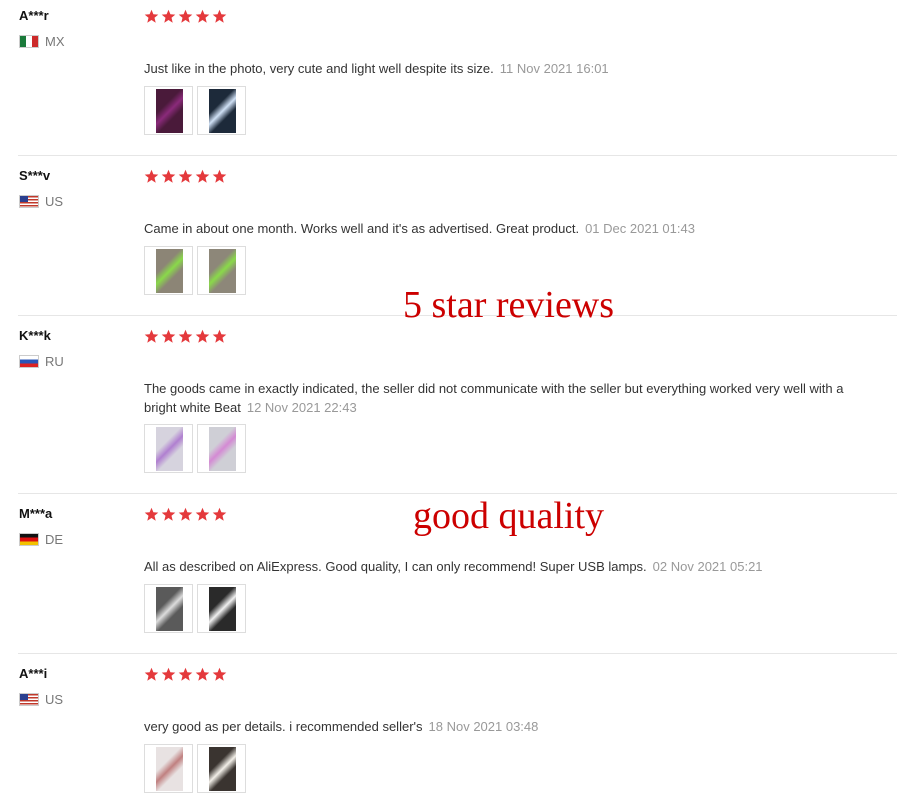 The height and width of the screenshot is (808, 897). Describe the element at coordinates (29, 41) in the screenshot. I see `flag-mx-icon` at that location.